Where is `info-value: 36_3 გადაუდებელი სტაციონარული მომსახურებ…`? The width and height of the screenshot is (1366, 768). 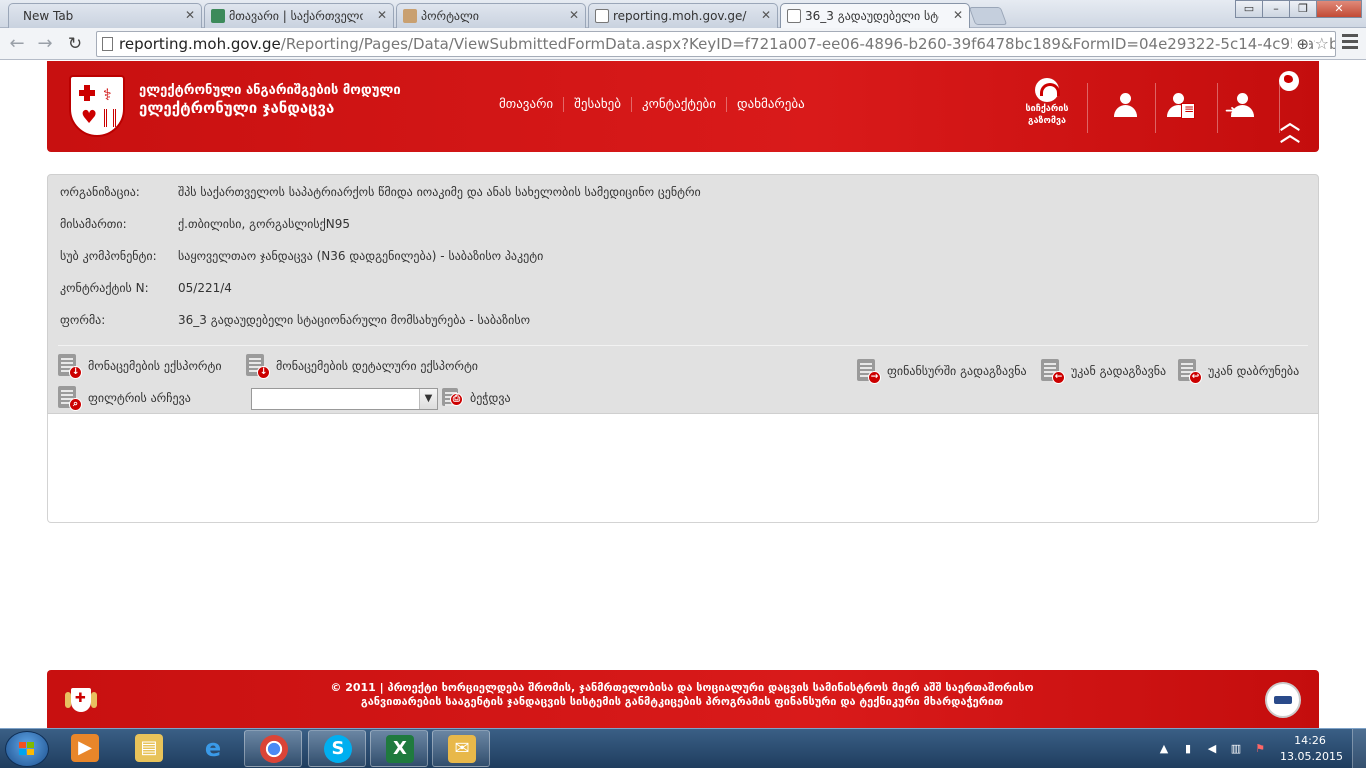
info-value: 36_3 გადაუდებელი სტაციონარული მომსახურებ… is located at coordinates (354, 320).